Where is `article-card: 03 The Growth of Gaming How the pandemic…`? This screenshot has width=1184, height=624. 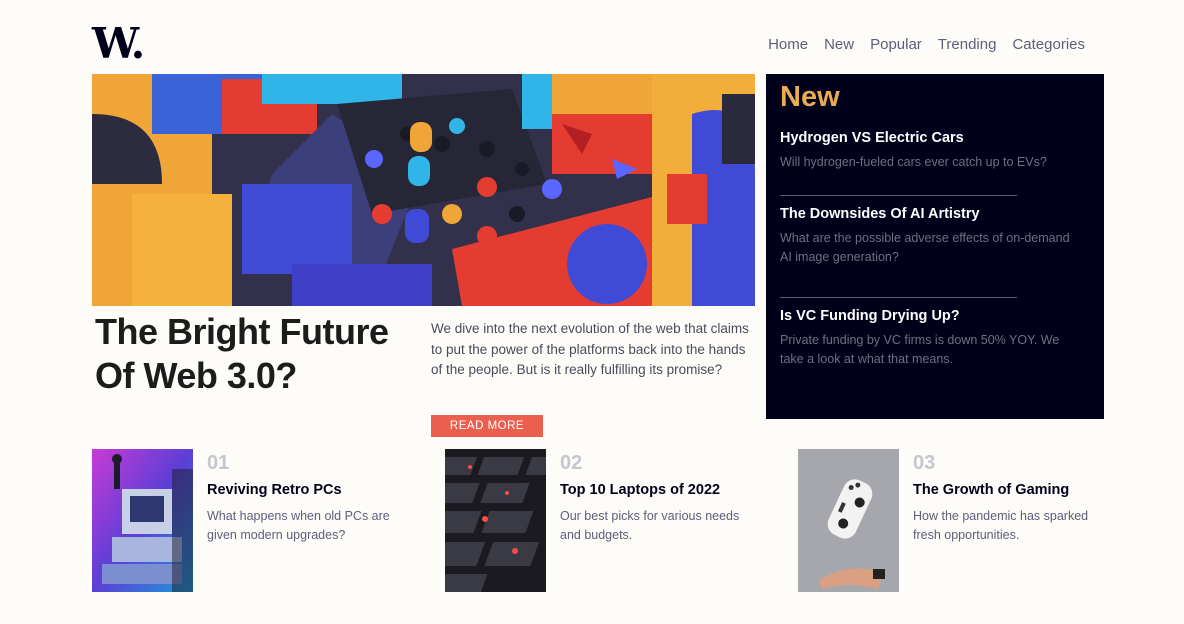
article-card: 03 The Growth of Gaming How the pandemic… is located at coordinates (948, 520).